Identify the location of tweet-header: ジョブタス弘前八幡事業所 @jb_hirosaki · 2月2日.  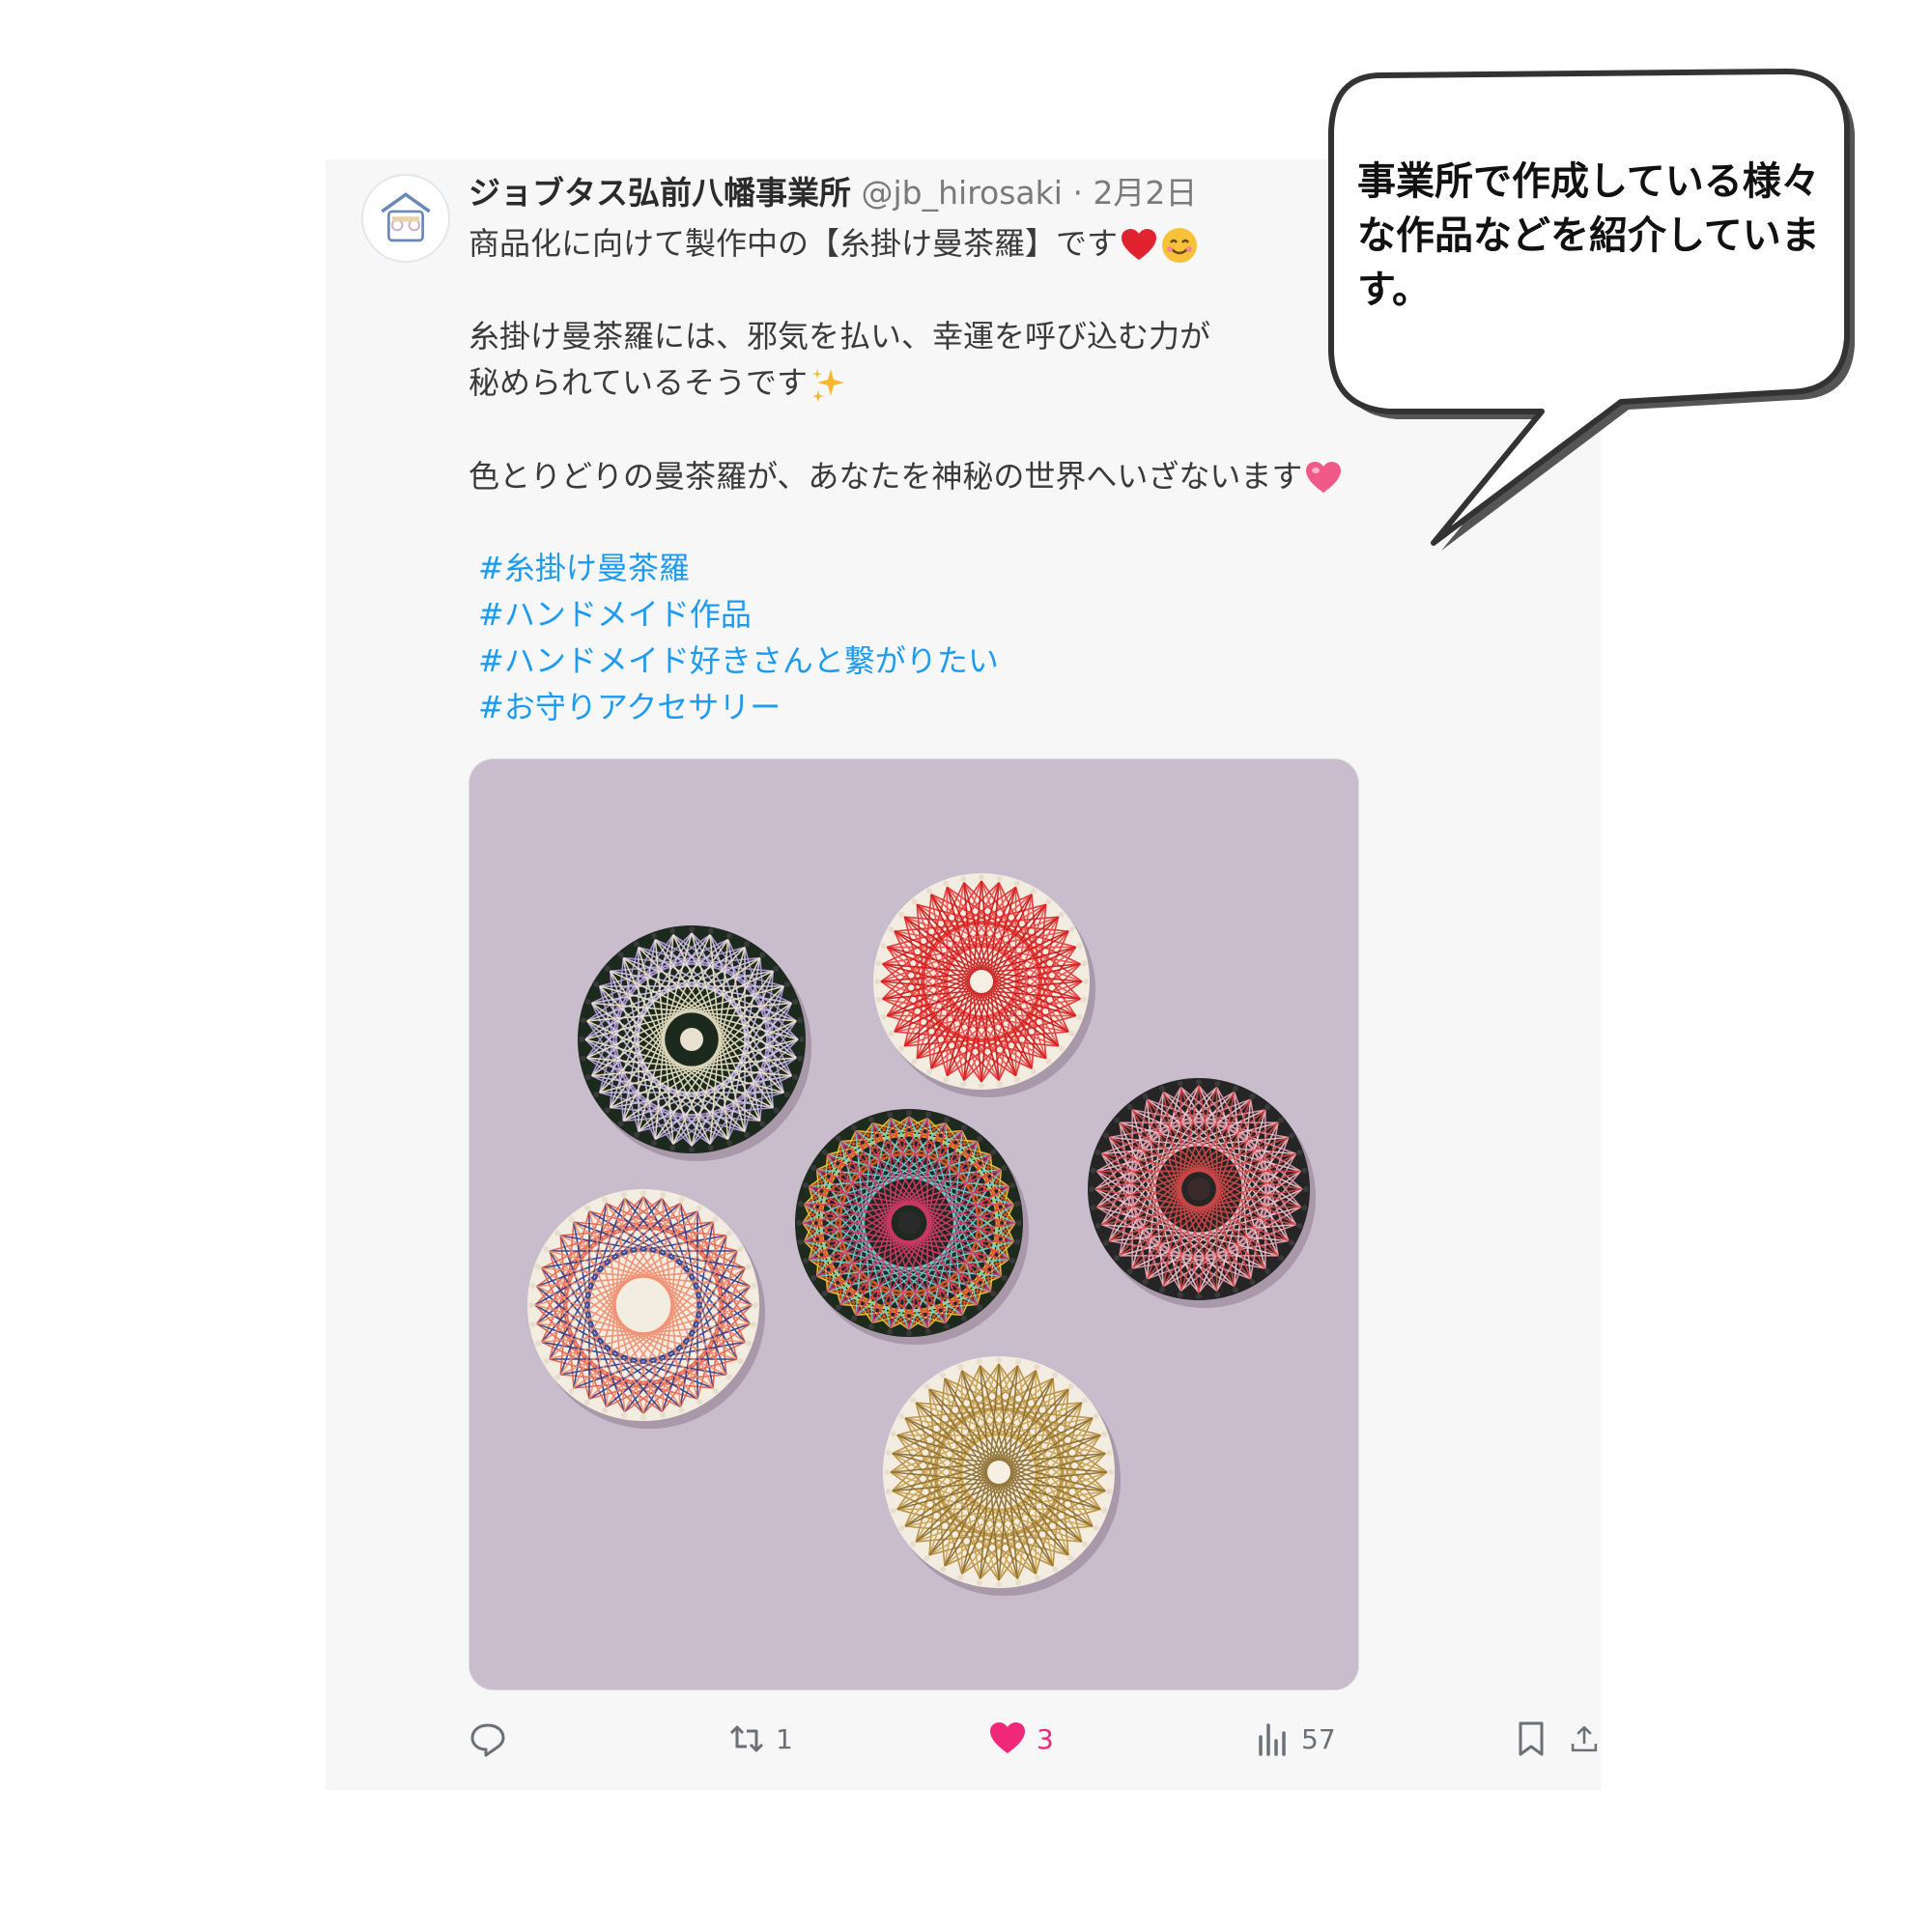
(833, 193).